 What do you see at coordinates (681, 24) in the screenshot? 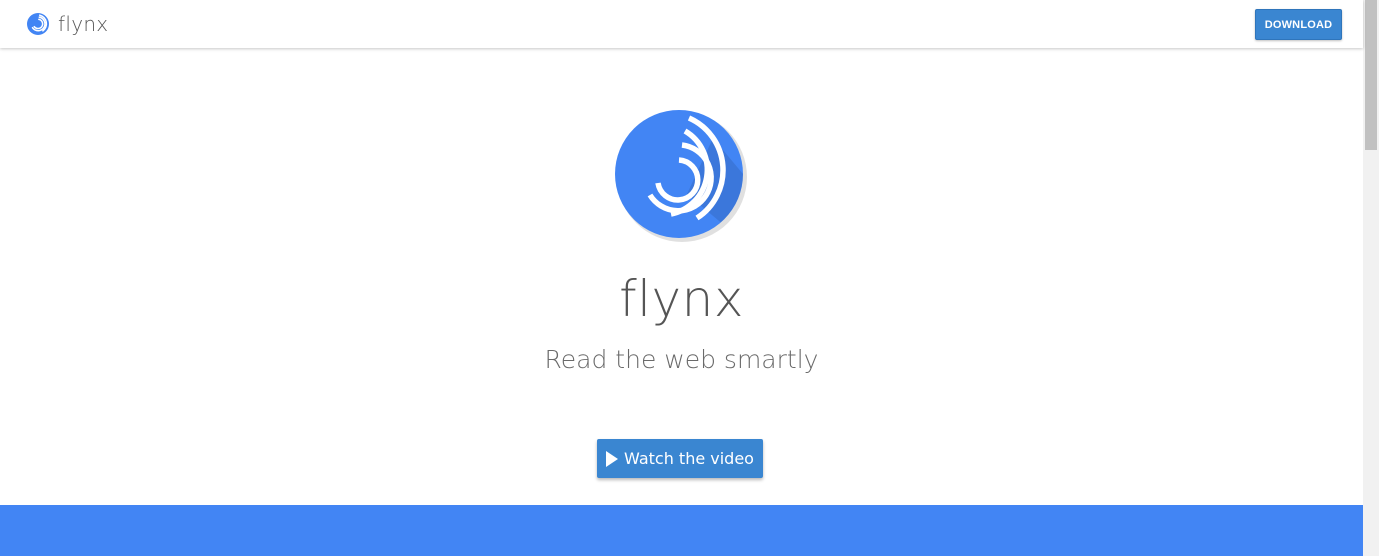
I see `top-navbar: flynx DOWNLOAD` at bounding box center [681, 24].